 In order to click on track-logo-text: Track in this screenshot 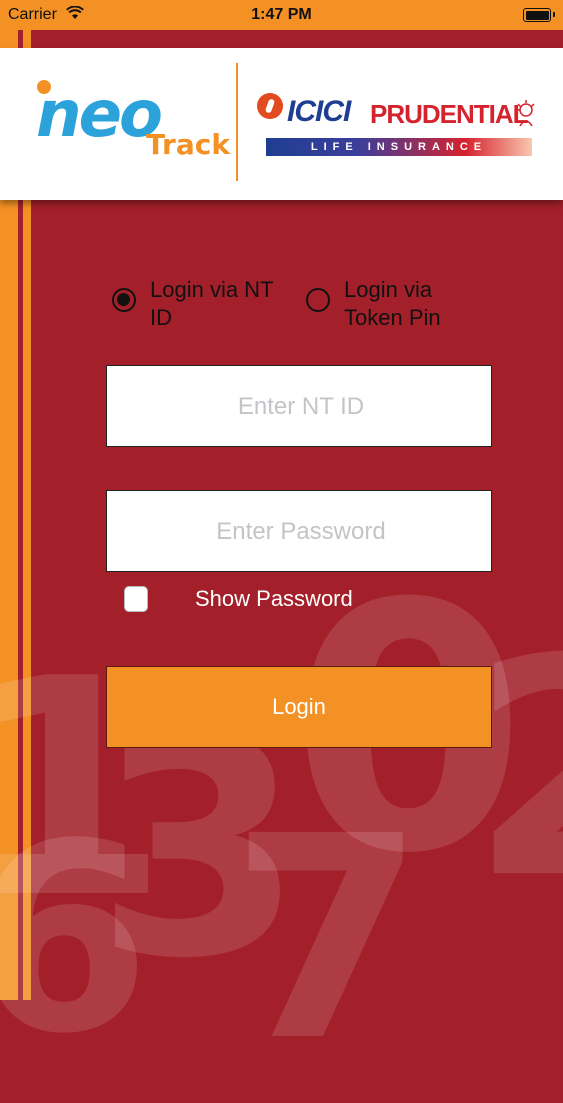, I will do `click(188, 144)`.